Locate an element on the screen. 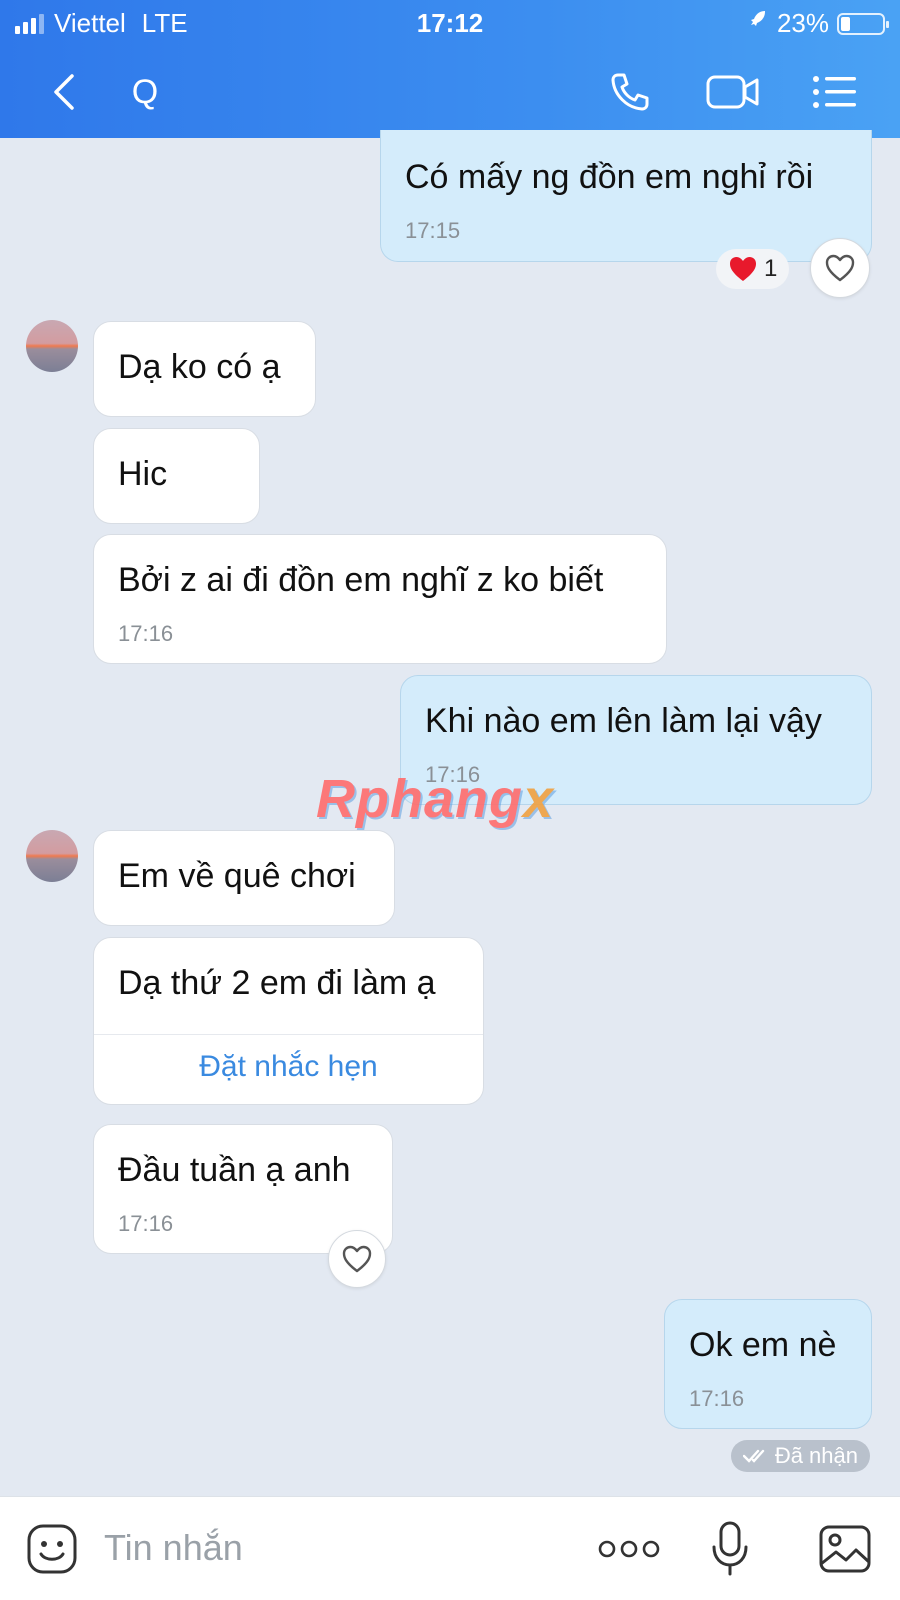 This screenshot has height=1600, width=900. message-text: Có mấy ng đồn em nghỉ rồi is located at coordinates (609, 177).